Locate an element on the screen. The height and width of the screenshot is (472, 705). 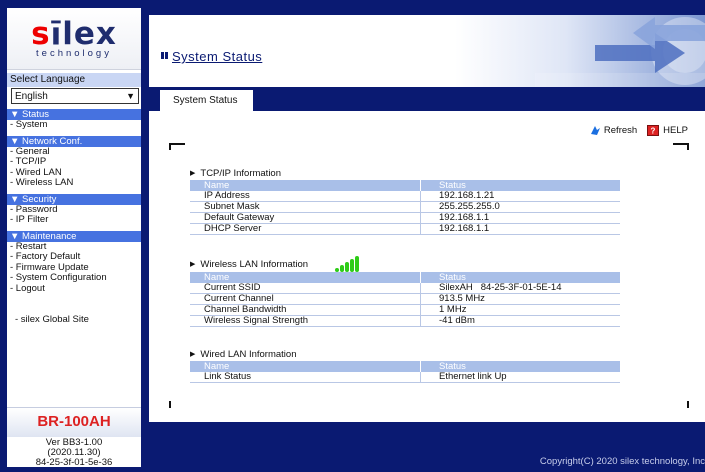
menu-item-factory-default: - Factory Default is located at coordinates (74, 257).